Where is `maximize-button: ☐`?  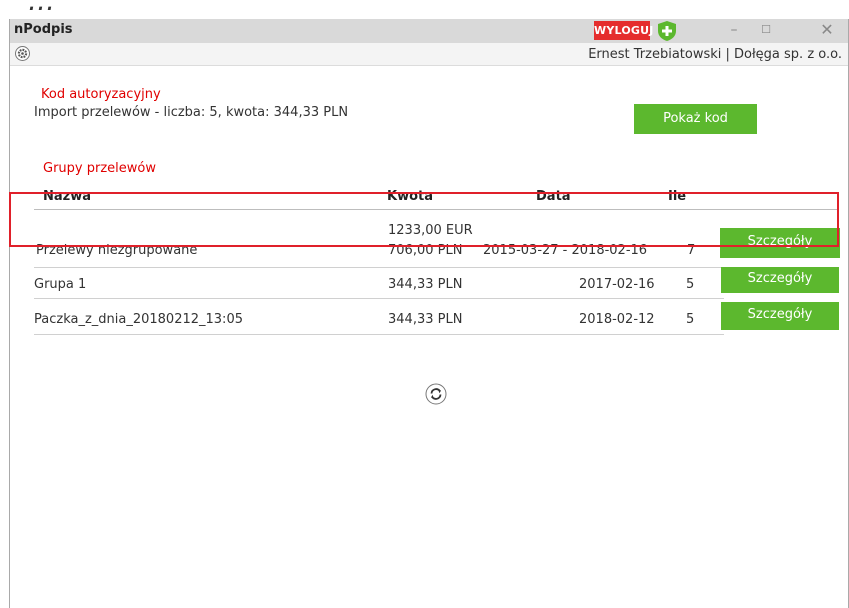 maximize-button: ☐ is located at coordinates (766, 31).